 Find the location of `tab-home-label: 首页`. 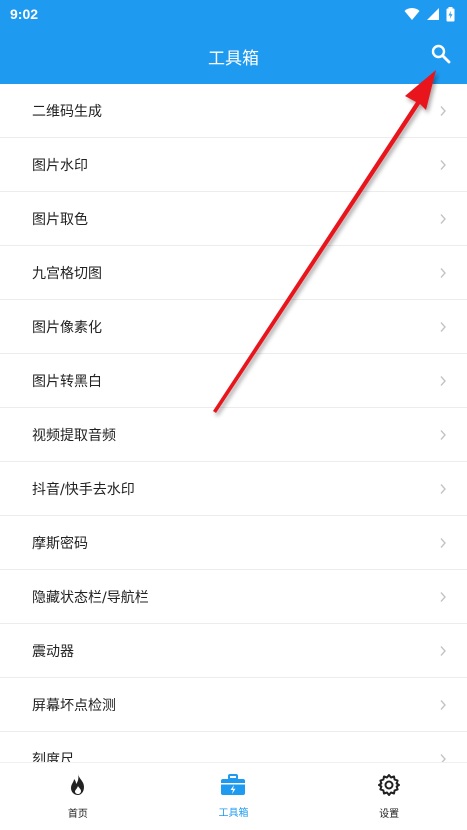

tab-home-label: 首页 is located at coordinates (77, 814).